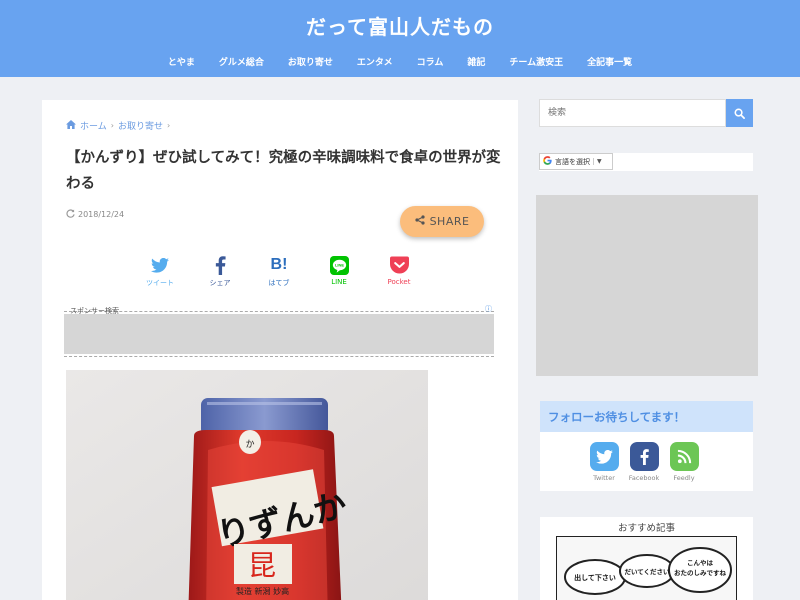  Describe the element at coordinates (547, 161) in the screenshot. I see `google-icon` at that location.